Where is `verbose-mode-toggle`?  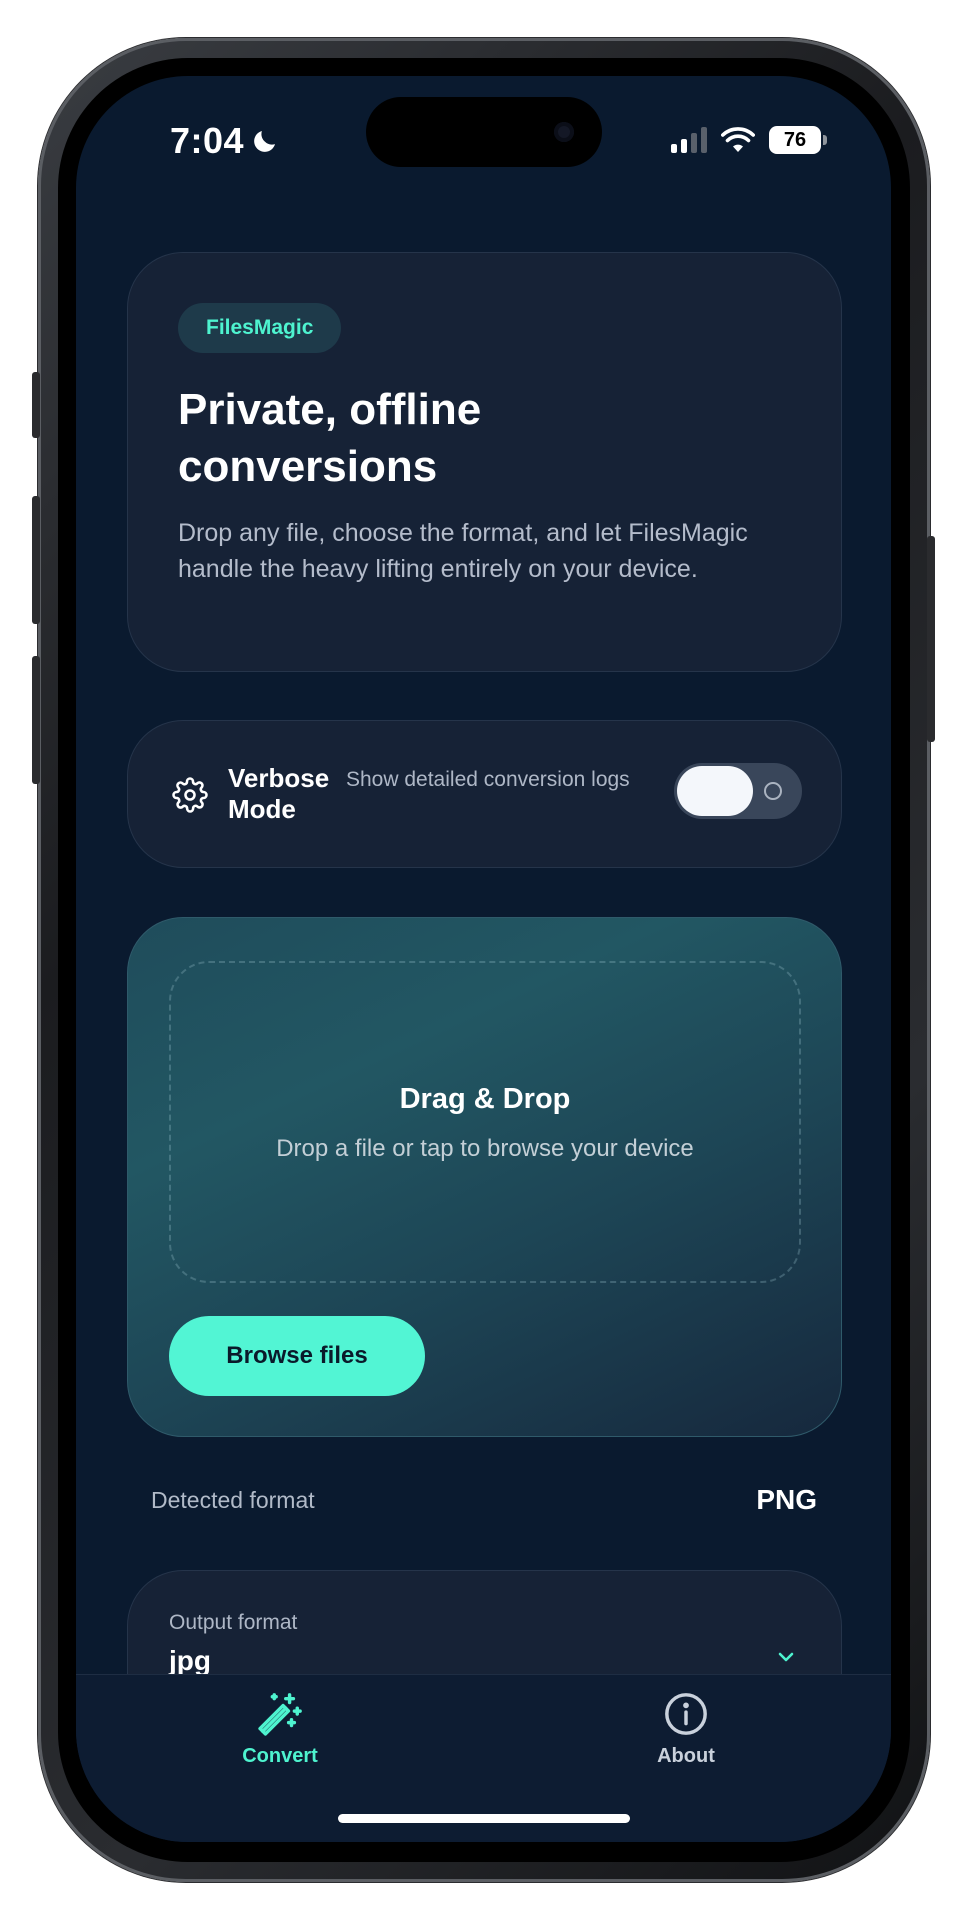 verbose-mode-toggle is located at coordinates (738, 791).